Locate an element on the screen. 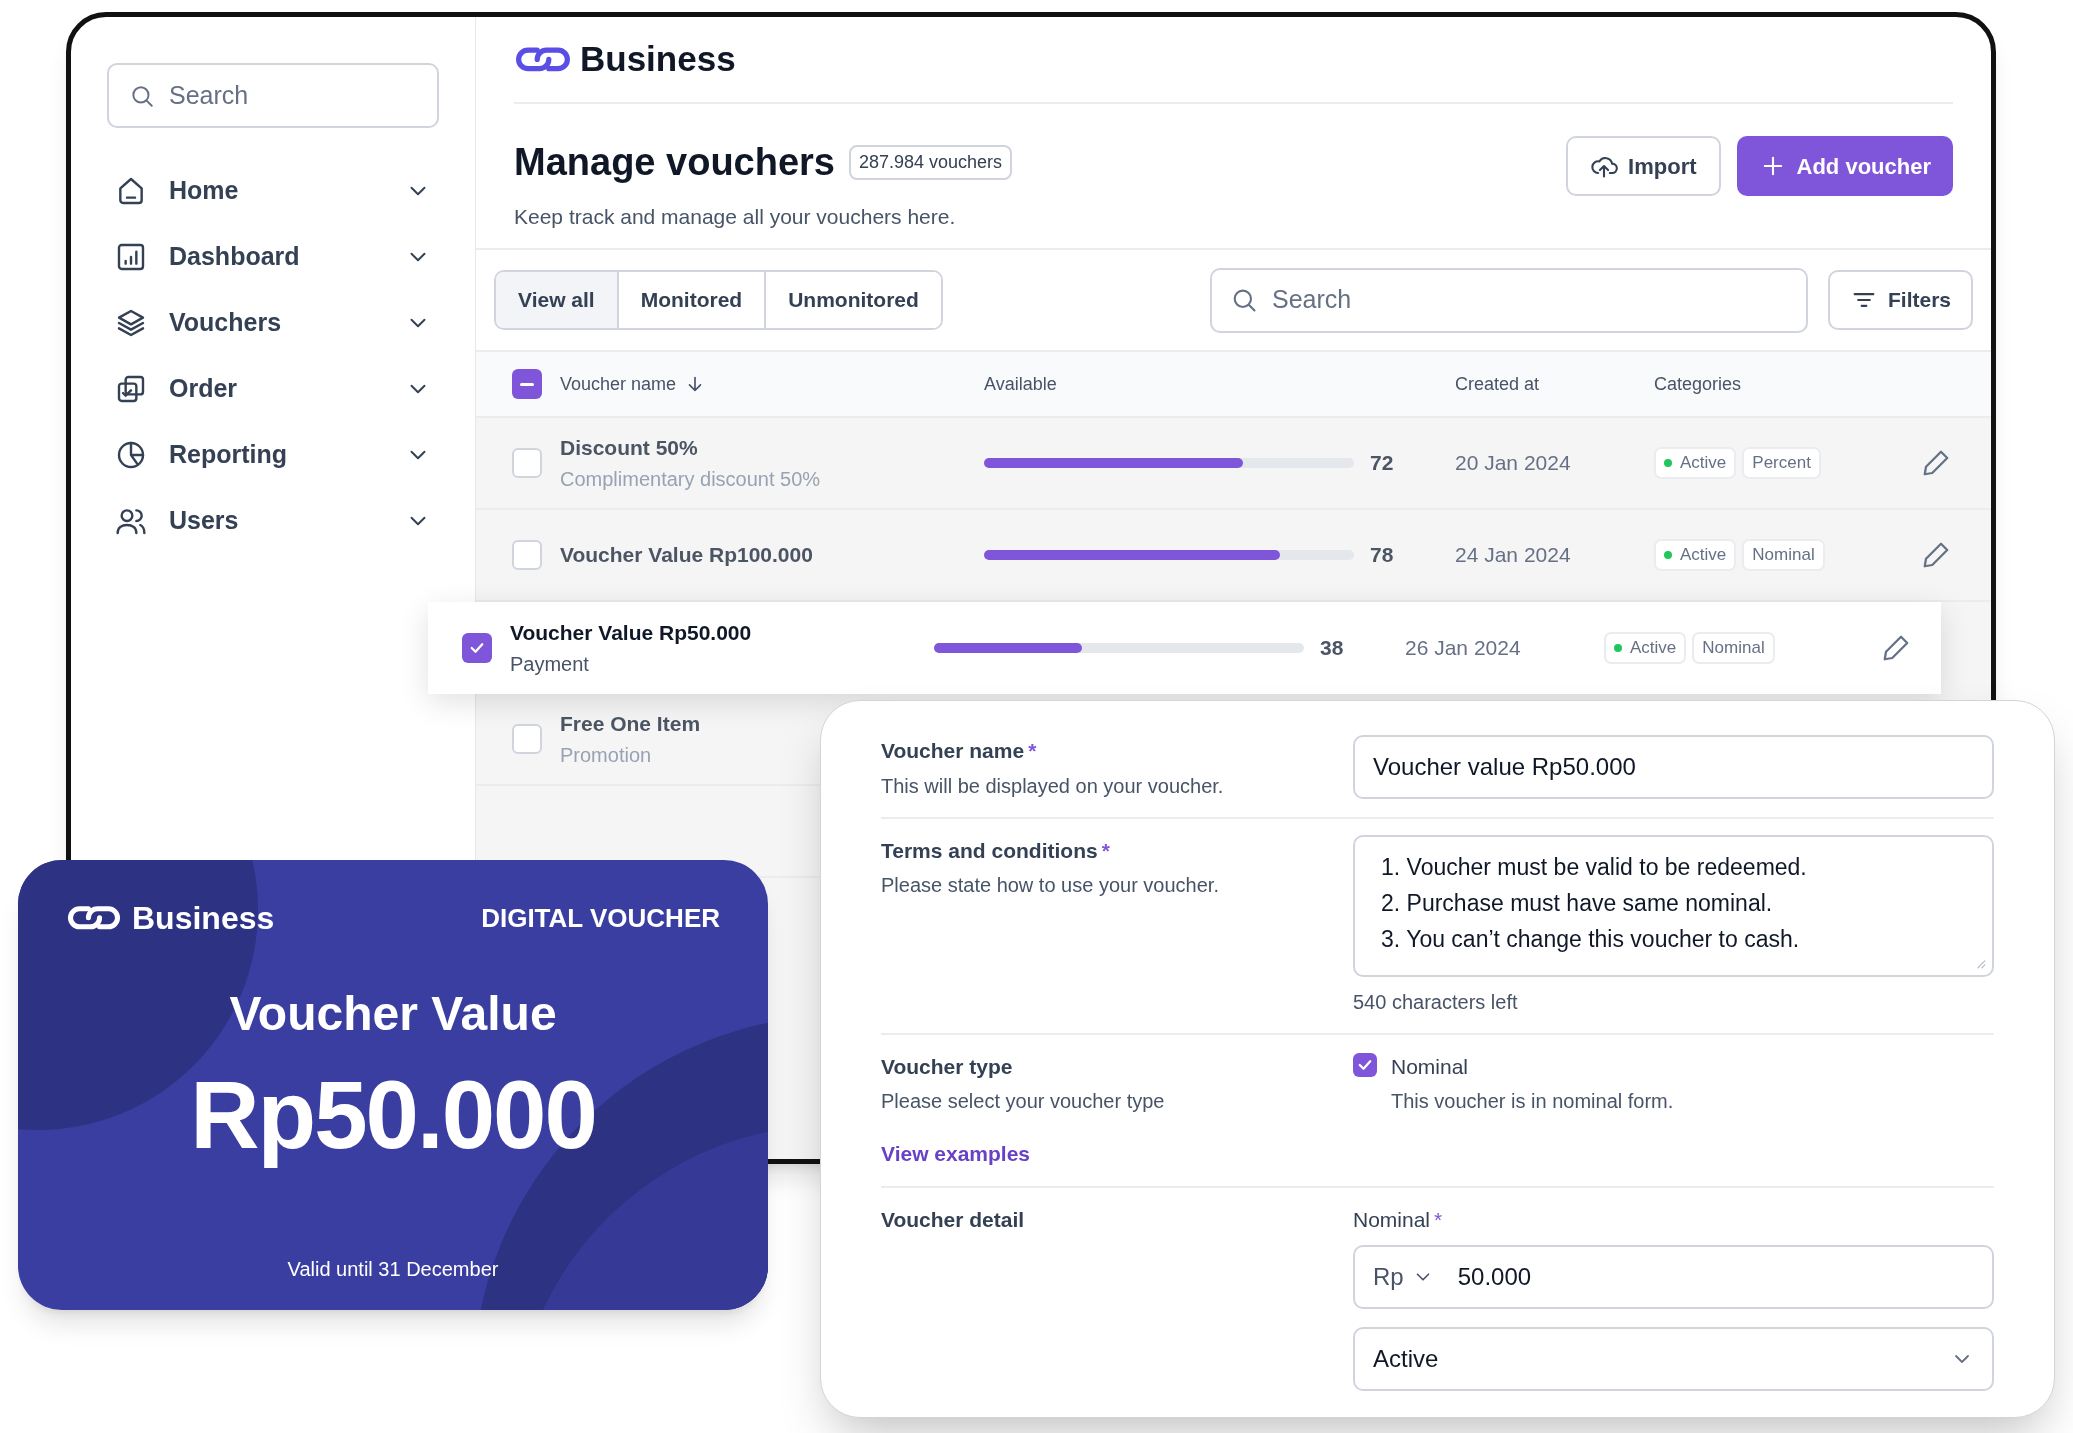 The height and width of the screenshot is (1433, 2073). voucher-title: Voucher Value is located at coordinates (393, 1014).